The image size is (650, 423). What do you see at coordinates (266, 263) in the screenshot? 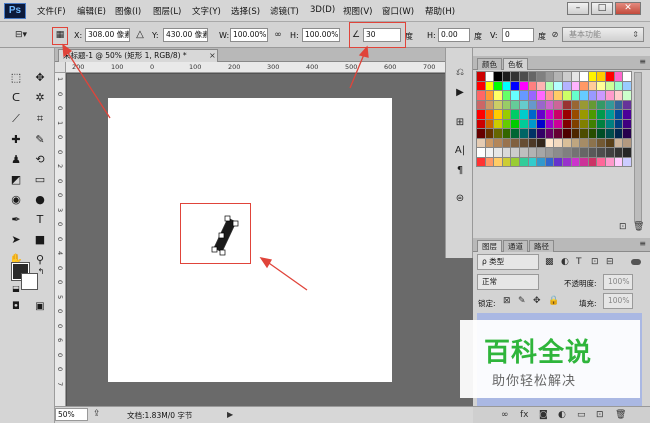
I see `arrowhead-shape` at bounding box center [266, 263].